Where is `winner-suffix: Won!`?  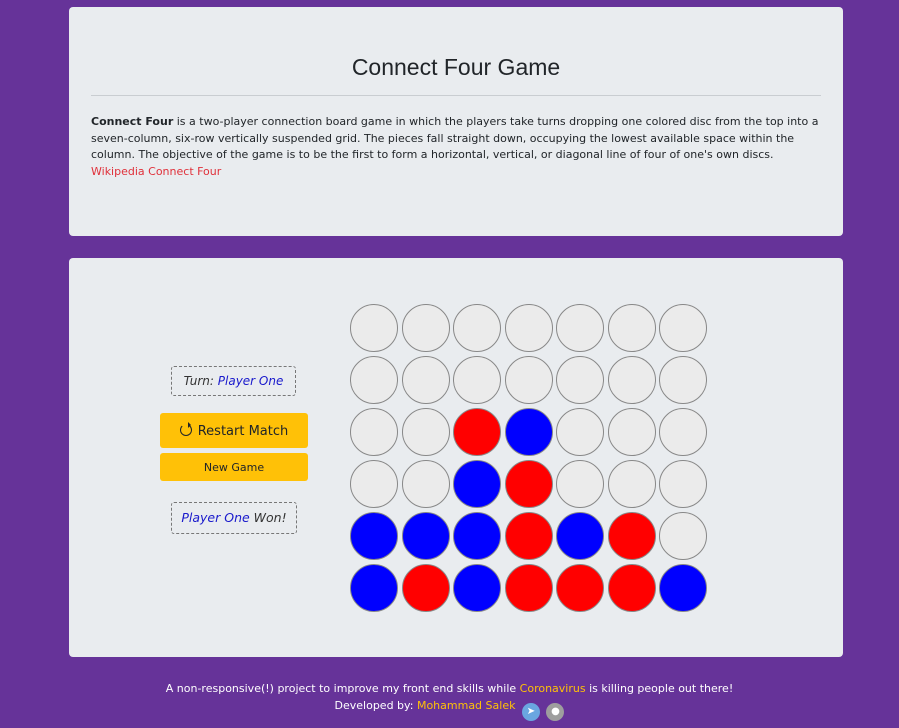 winner-suffix: Won! is located at coordinates (270, 517).